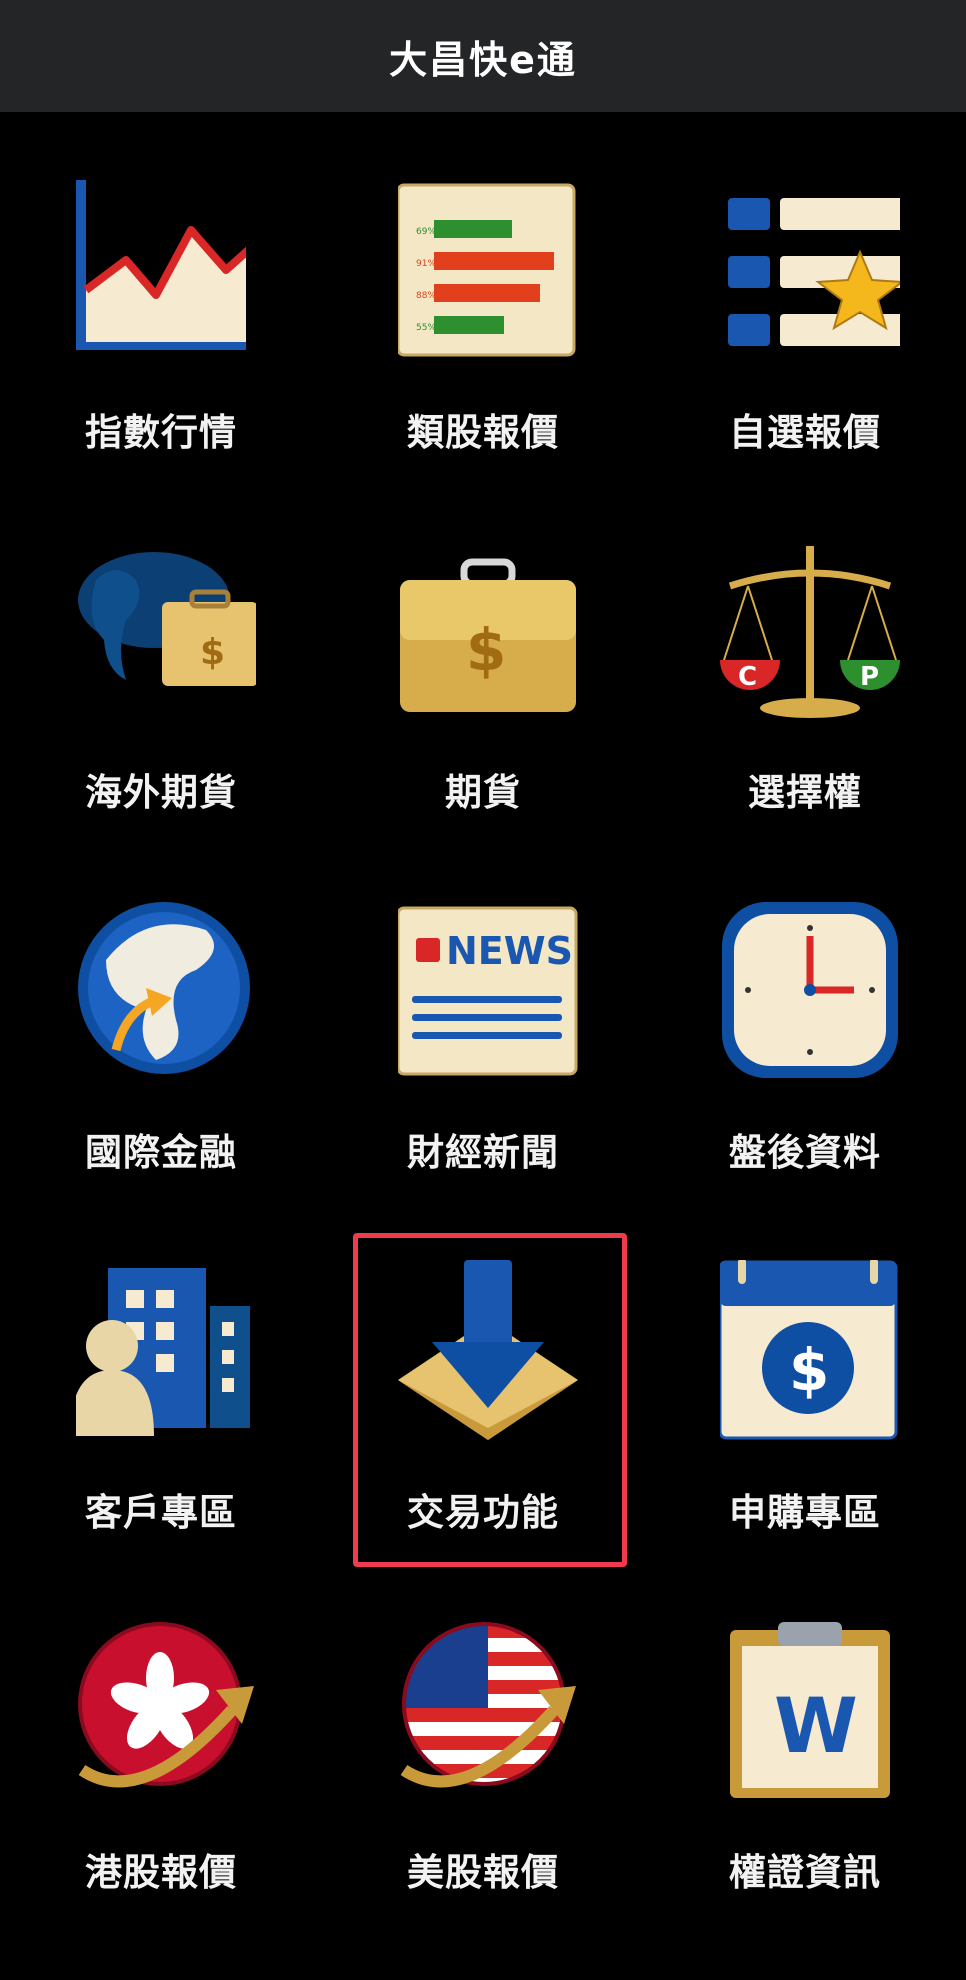  Describe the element at coordinates (483, 432) in the screenshot. I see `menu-item-label: 類股報價` at that location.